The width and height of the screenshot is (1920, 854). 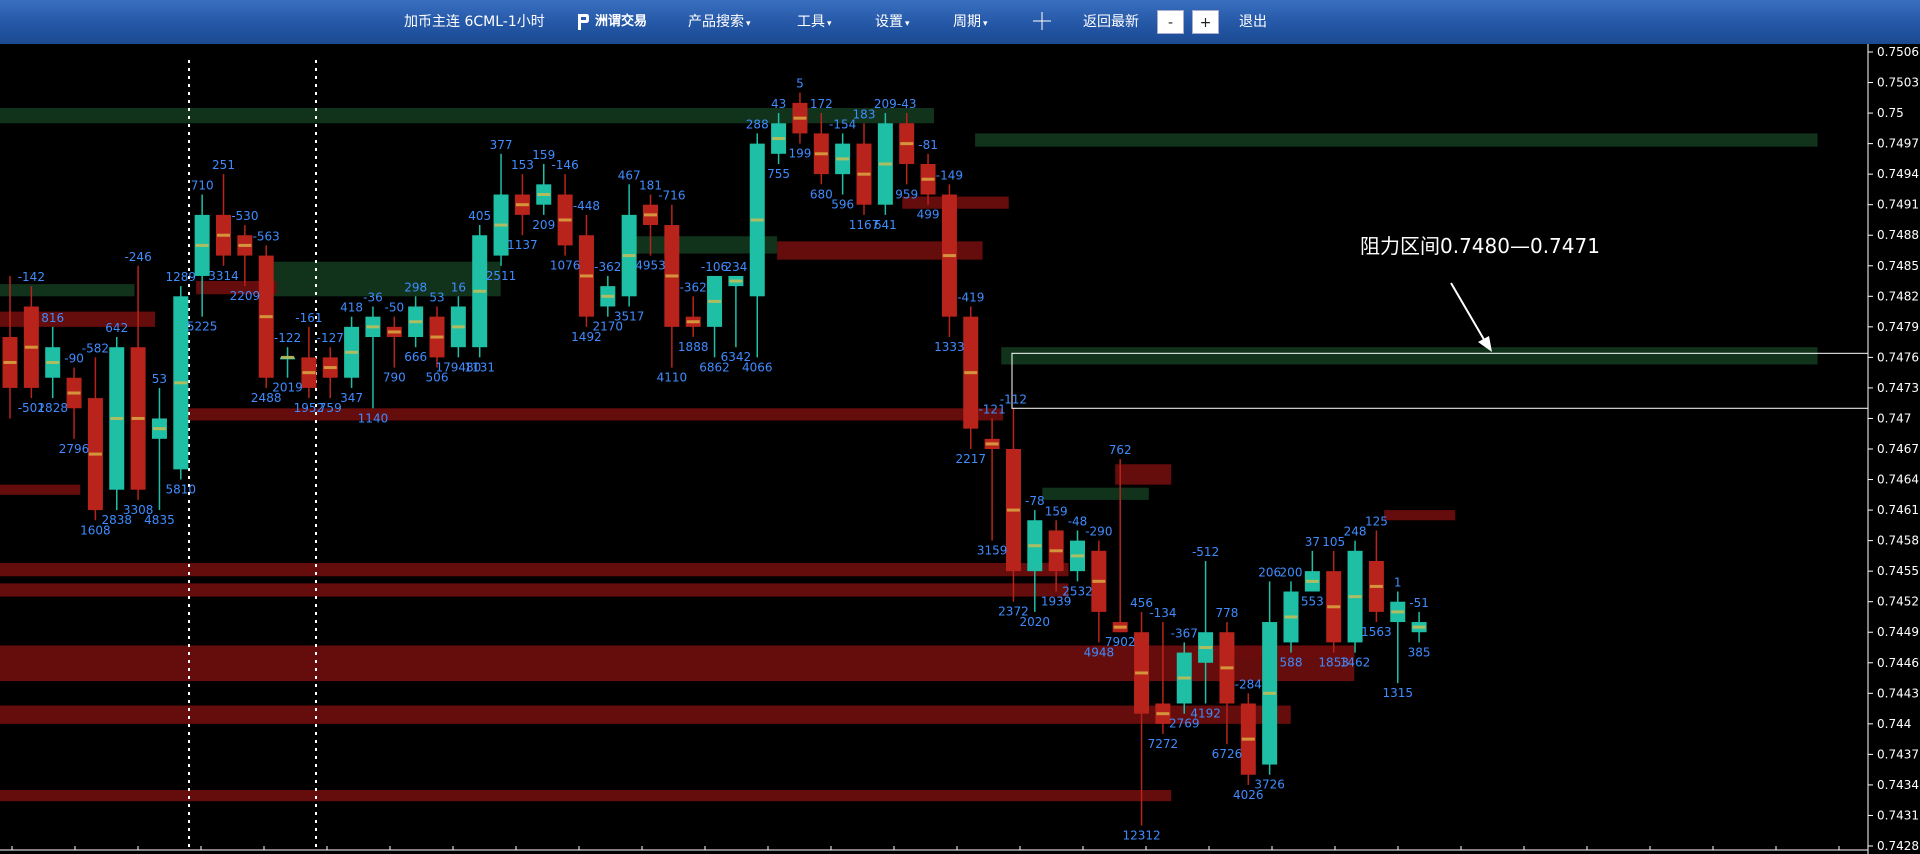 What do you see at coordinates (1898, 327) in the screenshot?
I see `axis-tick-label: 0.7479` at bounding box center [1898, 327].